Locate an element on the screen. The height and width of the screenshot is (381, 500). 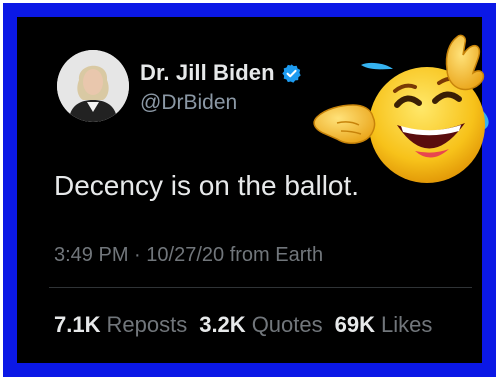
engagement-stats: 7.1K Reposts 3.2K Quotes 69K Likes is located at coordinates (243, 325).